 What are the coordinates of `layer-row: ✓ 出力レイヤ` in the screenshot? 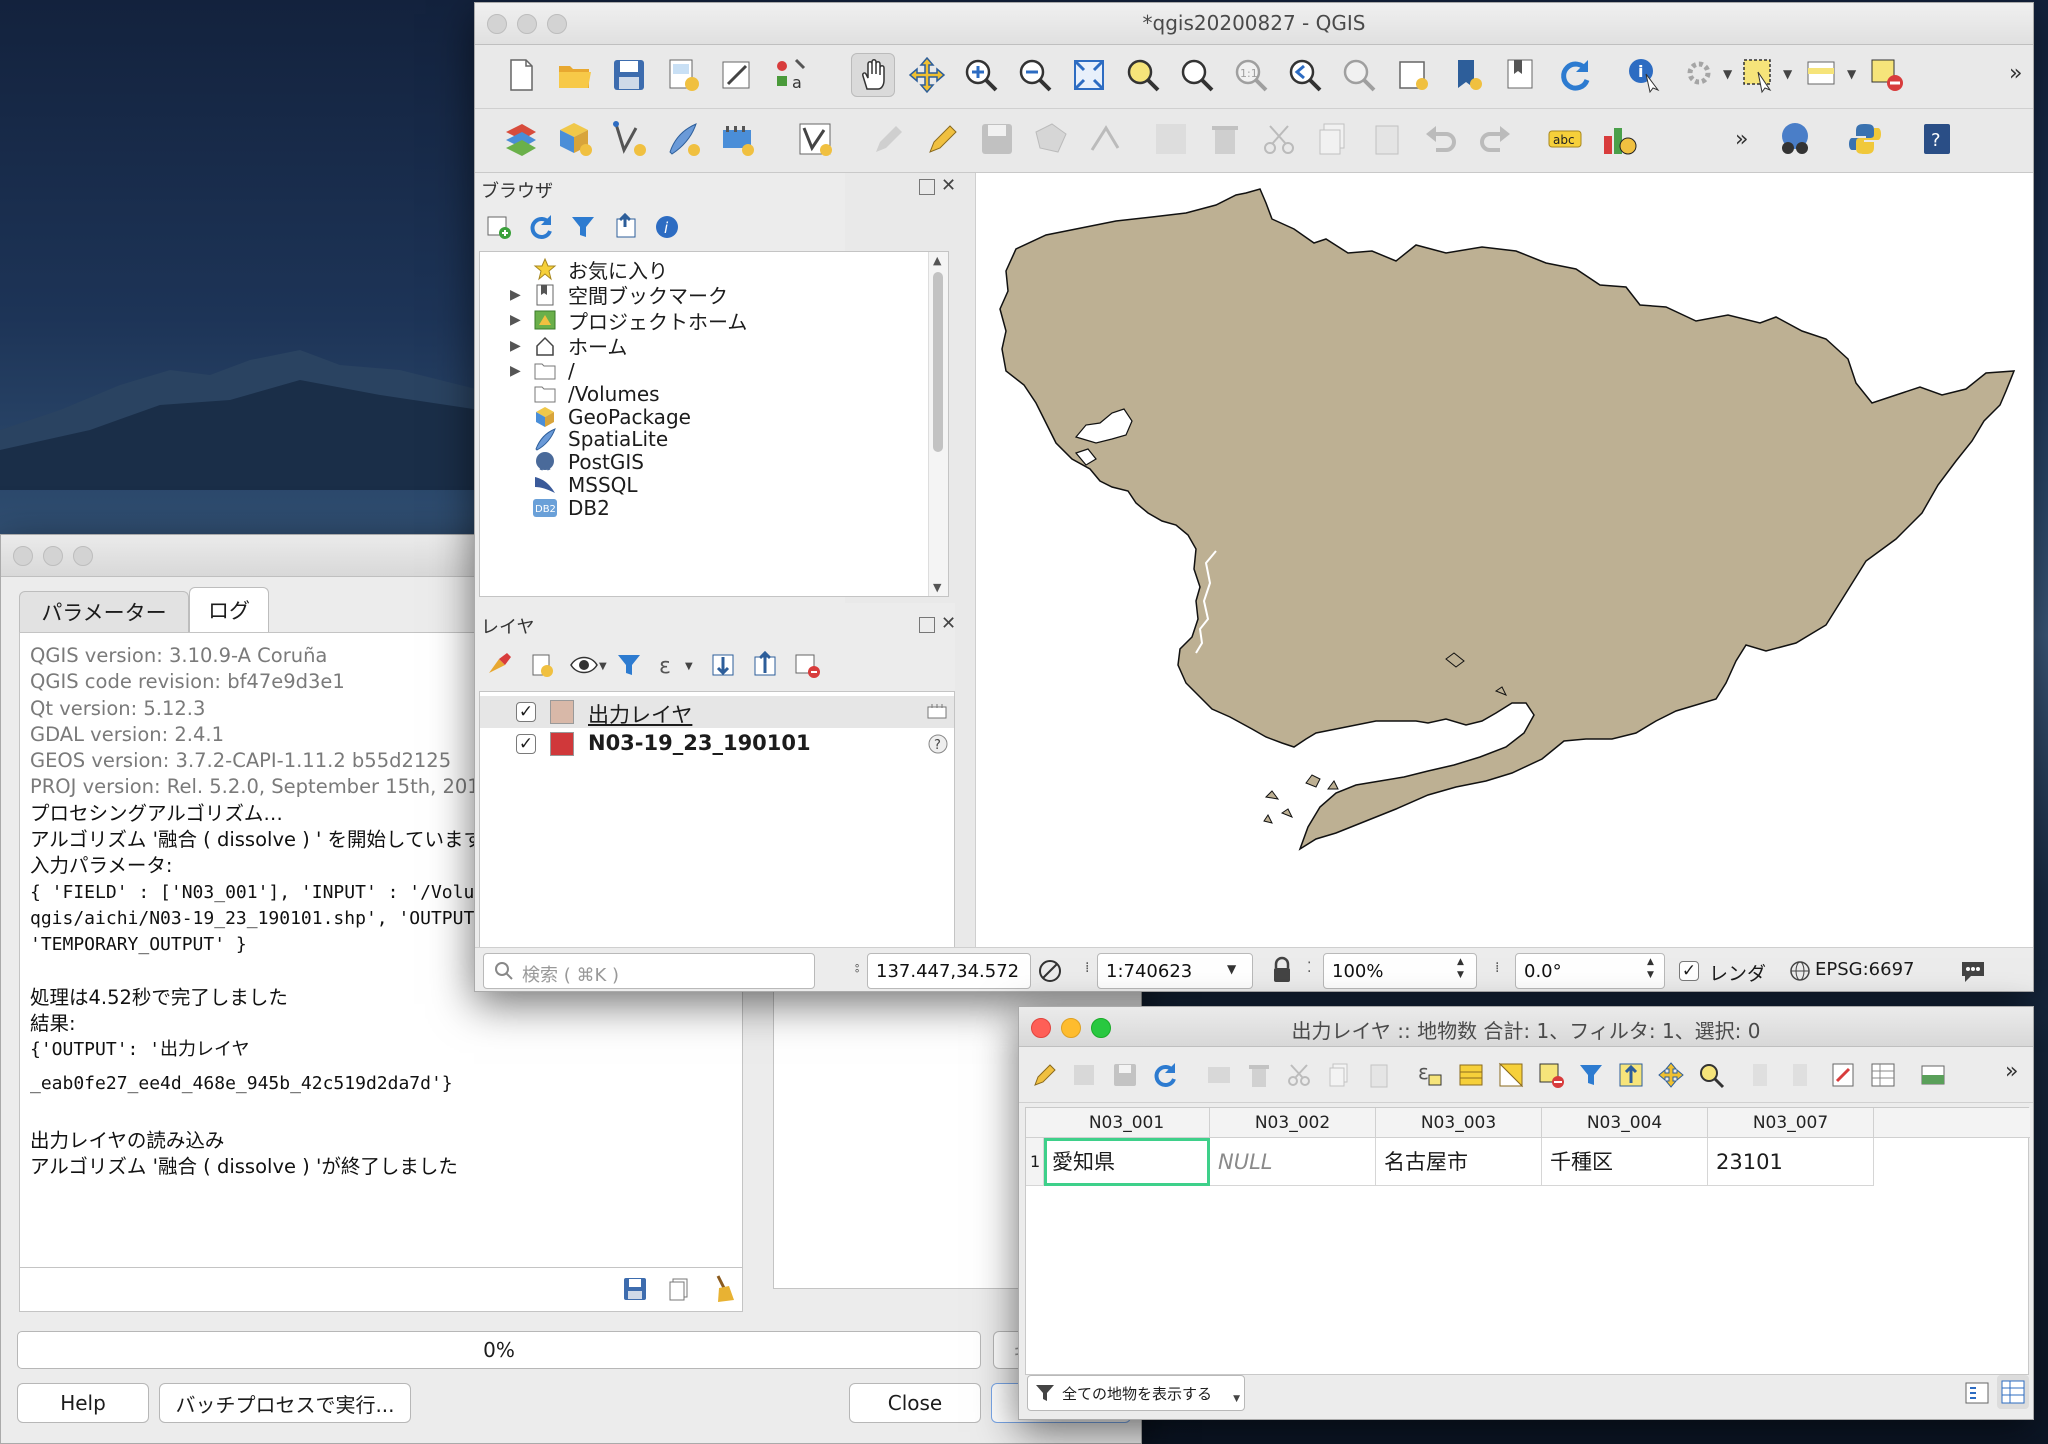 It's located at (717, 712).